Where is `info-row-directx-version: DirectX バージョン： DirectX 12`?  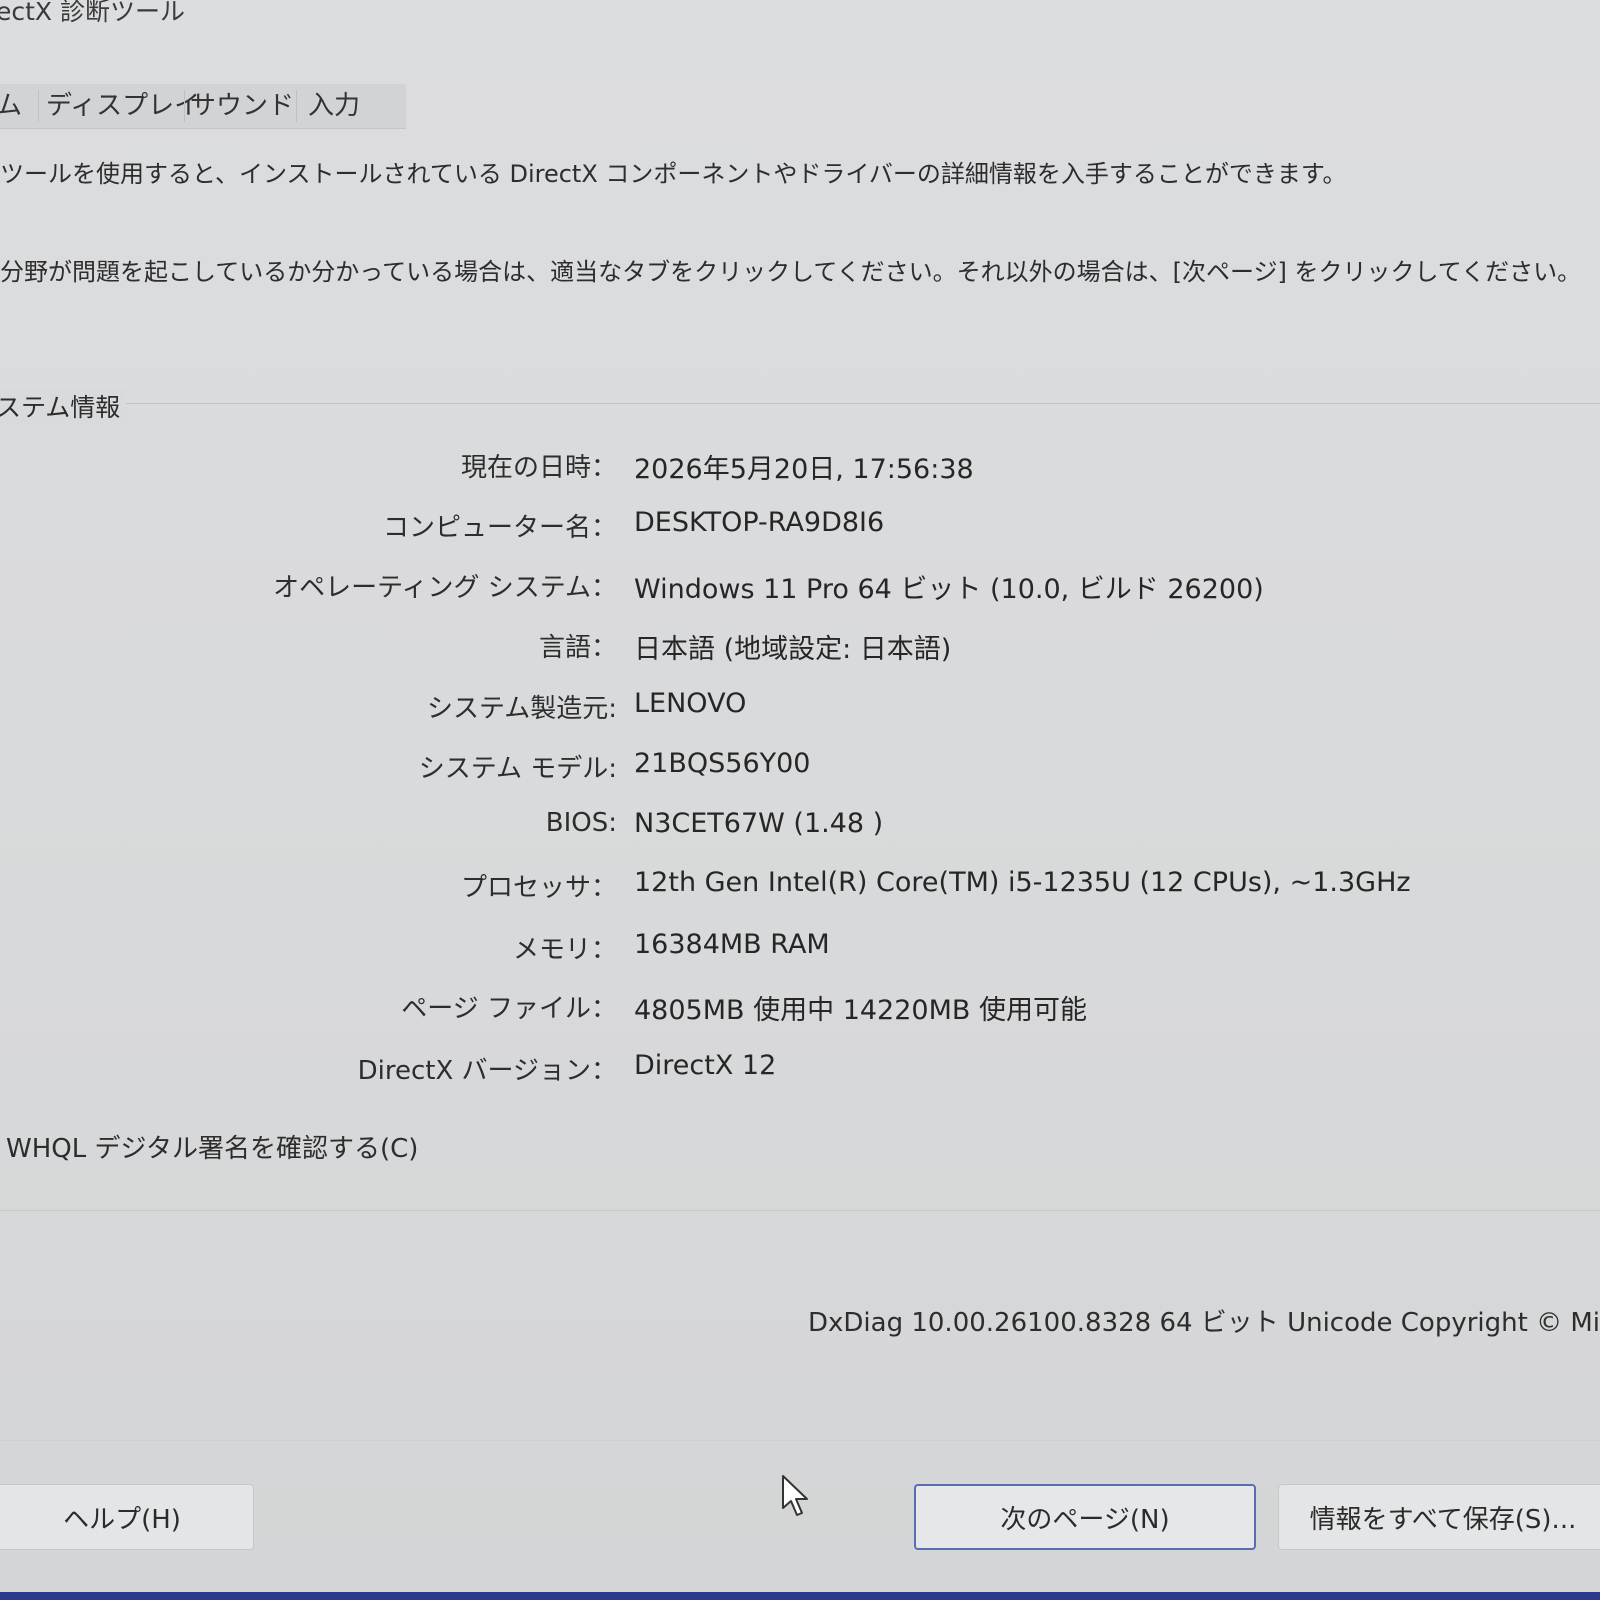 info-row-directx-version: DirectX バージョン： DirectX 12 is located at coordinates (800, 1072).